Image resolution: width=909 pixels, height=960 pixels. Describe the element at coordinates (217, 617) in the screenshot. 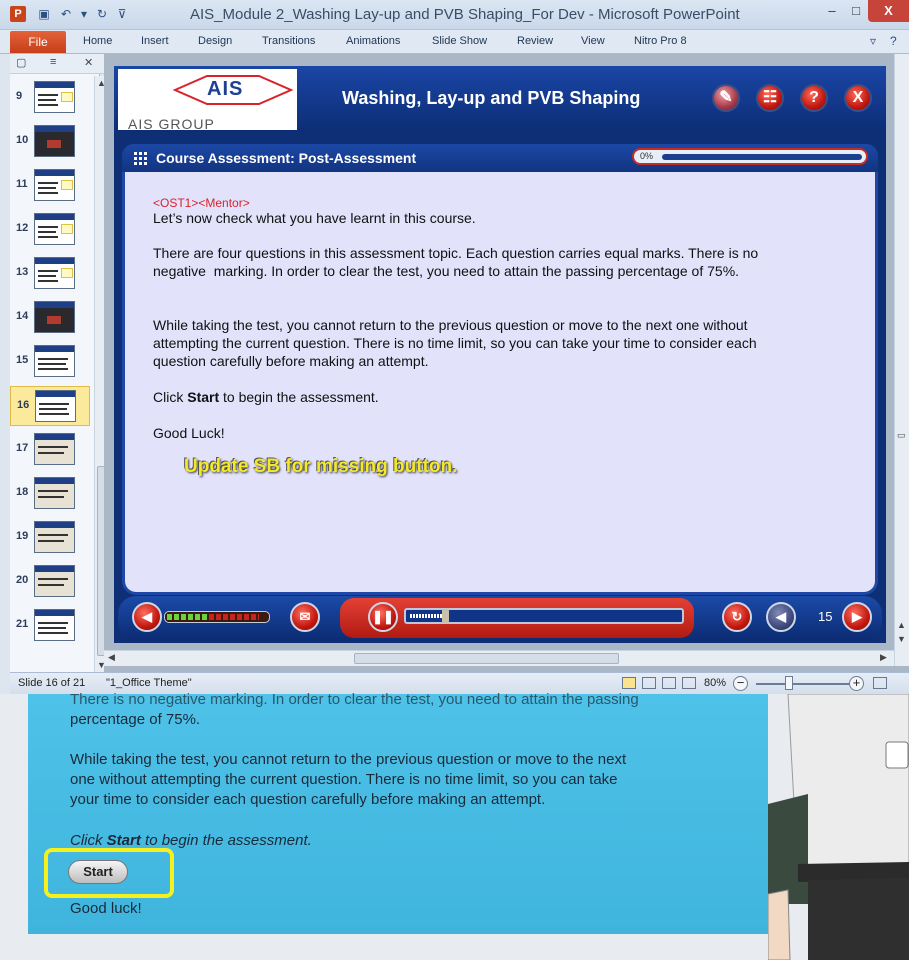

I see `volume-slider` at that location.